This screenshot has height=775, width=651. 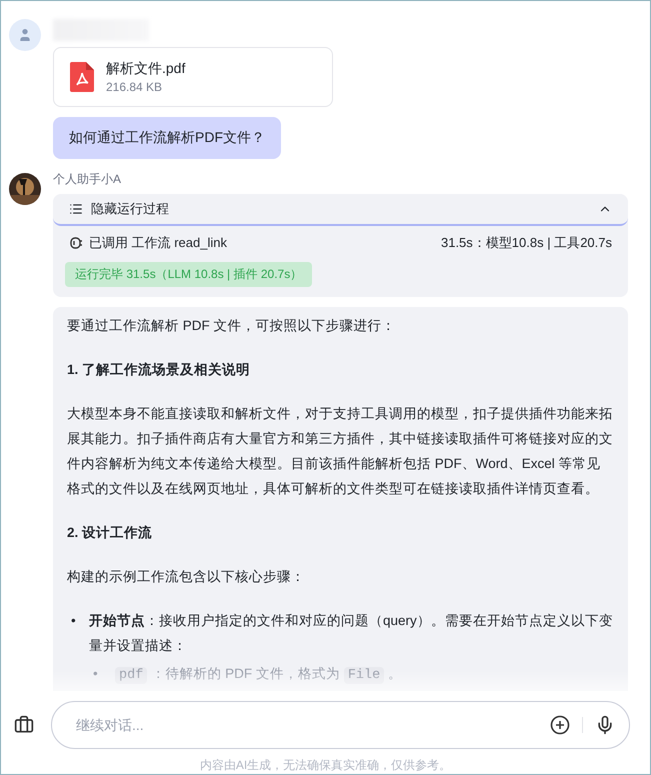 What do you see at coordinates (188, 274) in the screenshot?
I see `status-badge: 运行完毕 31.5s（LLM 10.8s | 插件 20.7s）` at bounding box center [188, 274].